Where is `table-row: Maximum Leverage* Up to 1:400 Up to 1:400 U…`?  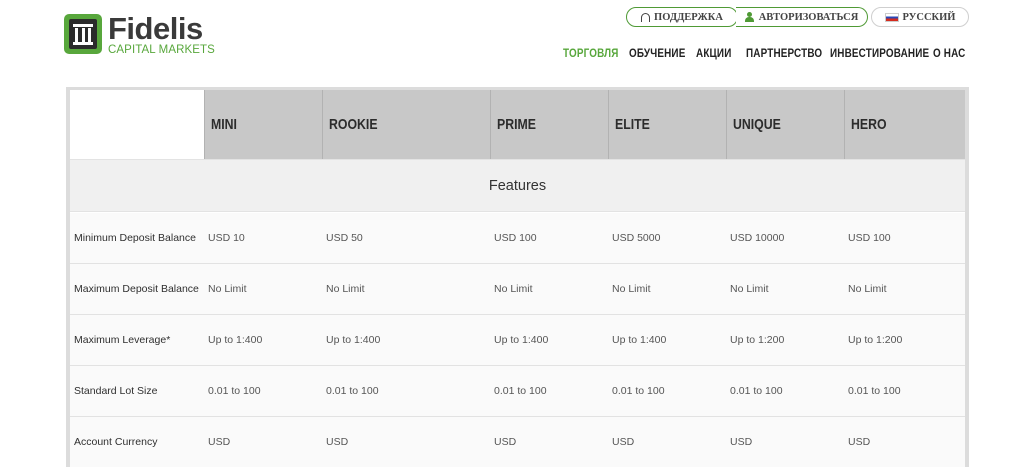
table-row: Maximum Leverage* Up to 1:400 Up to 1:400 U… is located at coordinates (517, 340).